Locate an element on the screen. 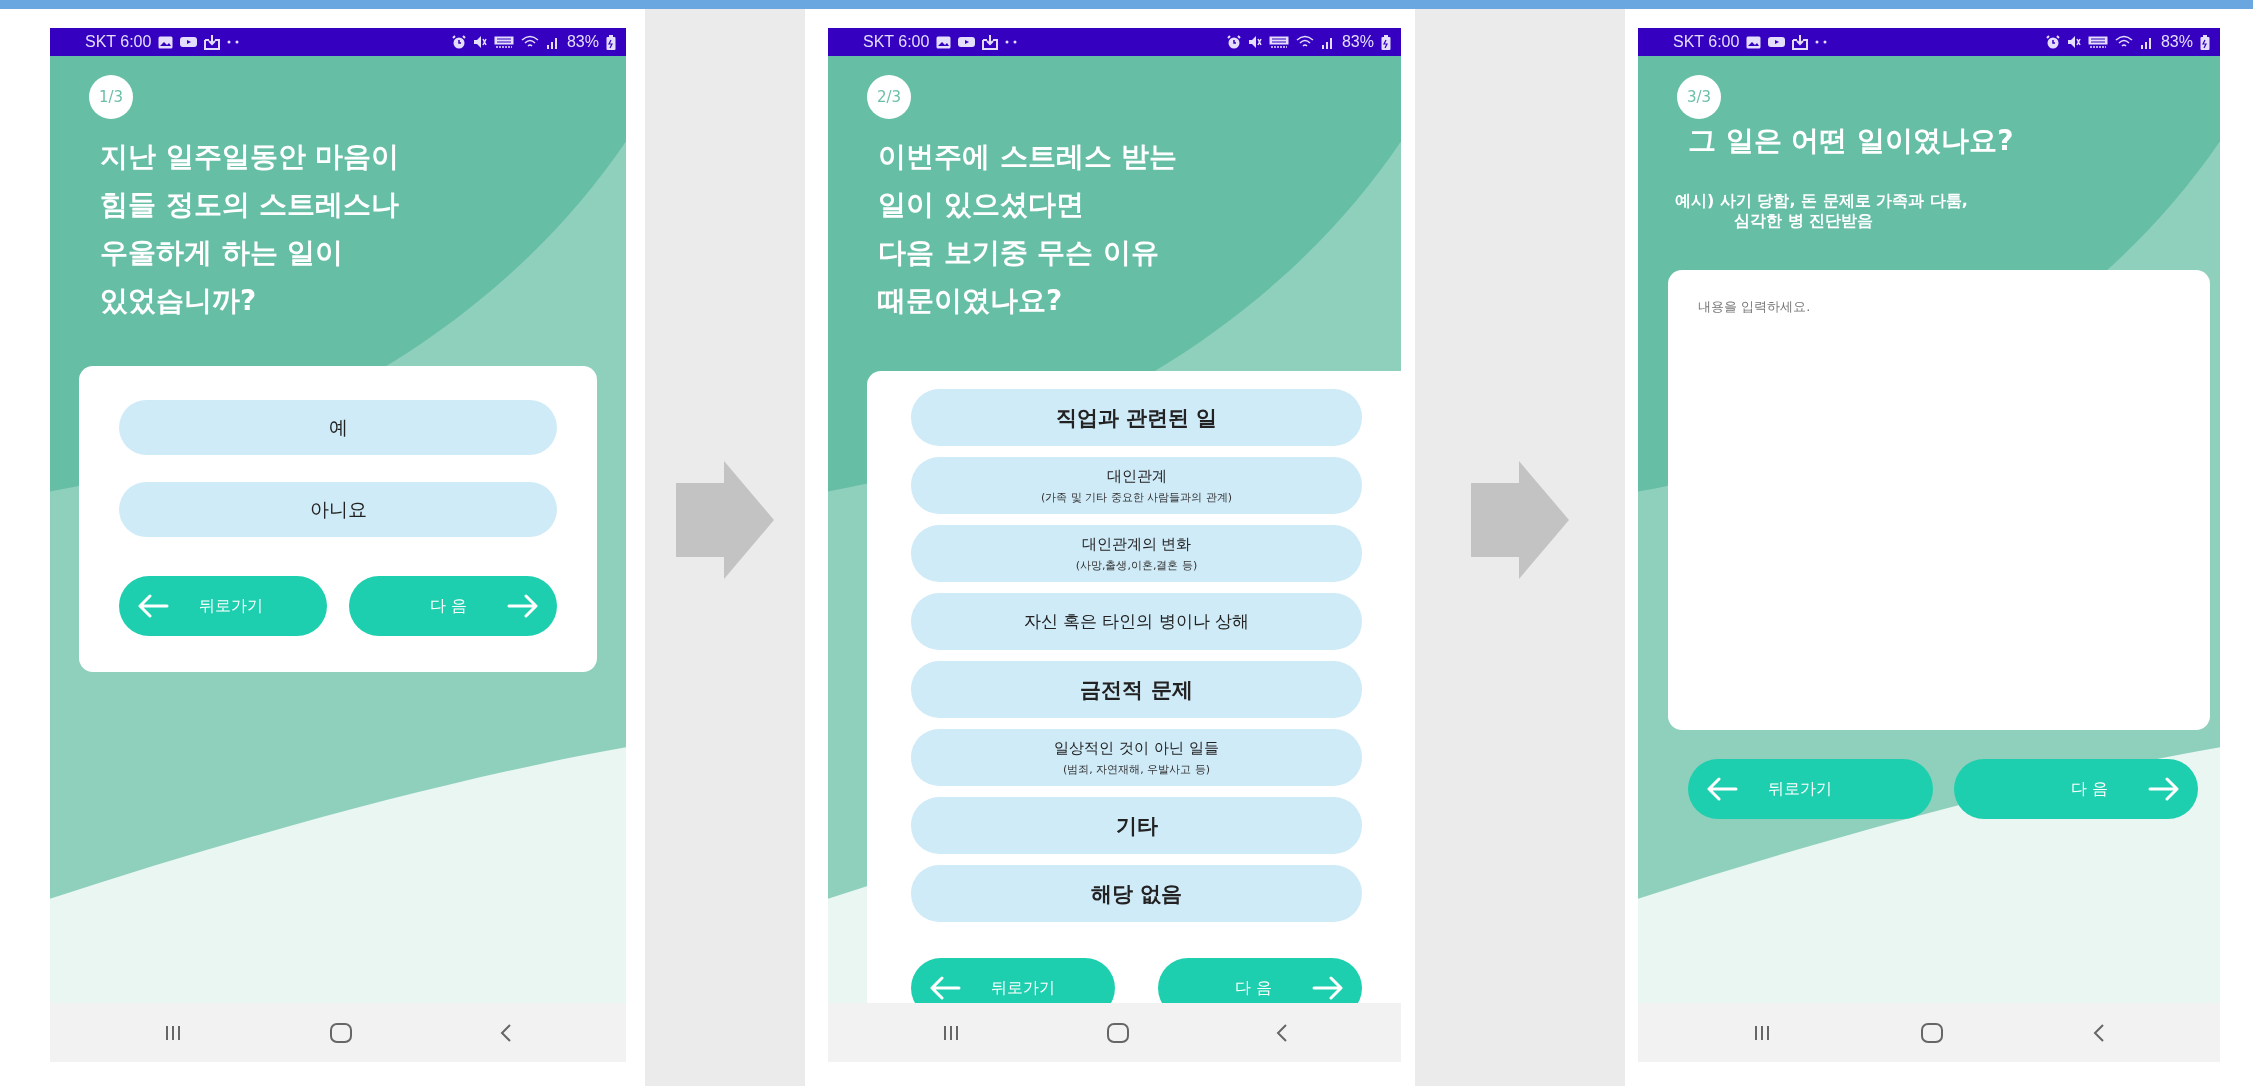 This screenshot has height=1086, width=2253. option-button: 일상적인 것이 아닌 일들 (범죄, 자연재해, 우발사고 등) is located at coordinates (1136, 757).